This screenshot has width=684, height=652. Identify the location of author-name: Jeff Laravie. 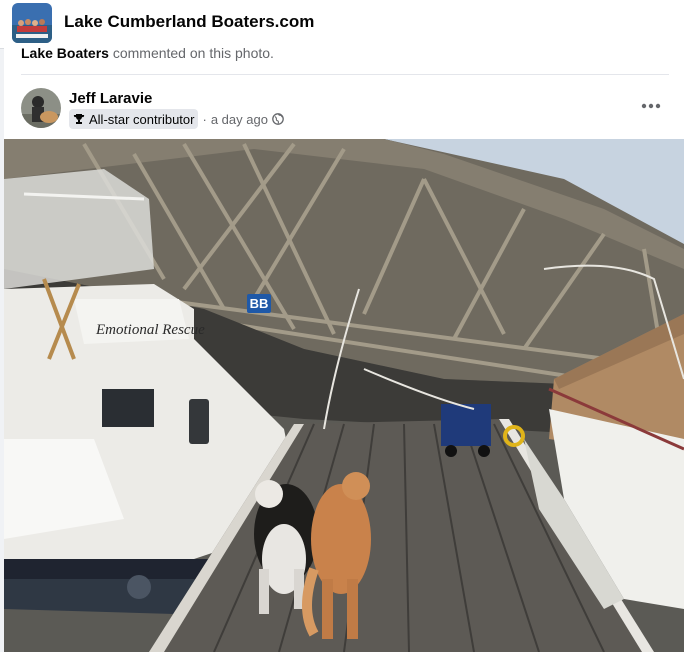
(110, 98).